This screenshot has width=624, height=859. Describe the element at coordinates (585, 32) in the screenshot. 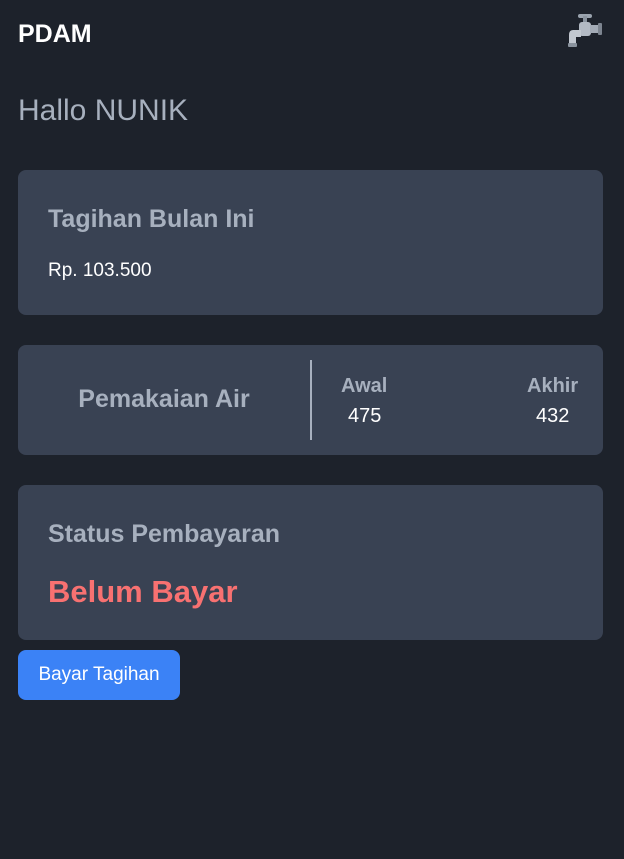

I see `water-tap-icon` at that location.